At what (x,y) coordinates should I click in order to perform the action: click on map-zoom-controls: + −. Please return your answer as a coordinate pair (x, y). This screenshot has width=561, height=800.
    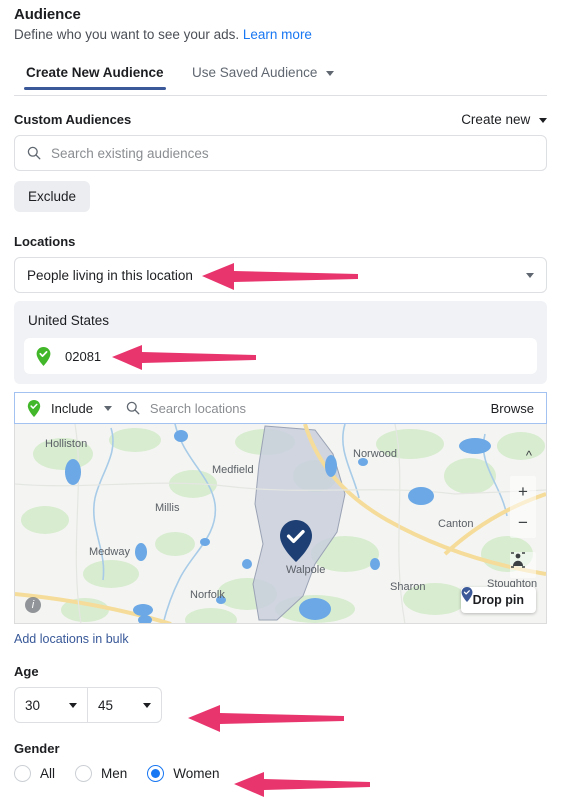
    Looking at the image, I should click on (523, 507).